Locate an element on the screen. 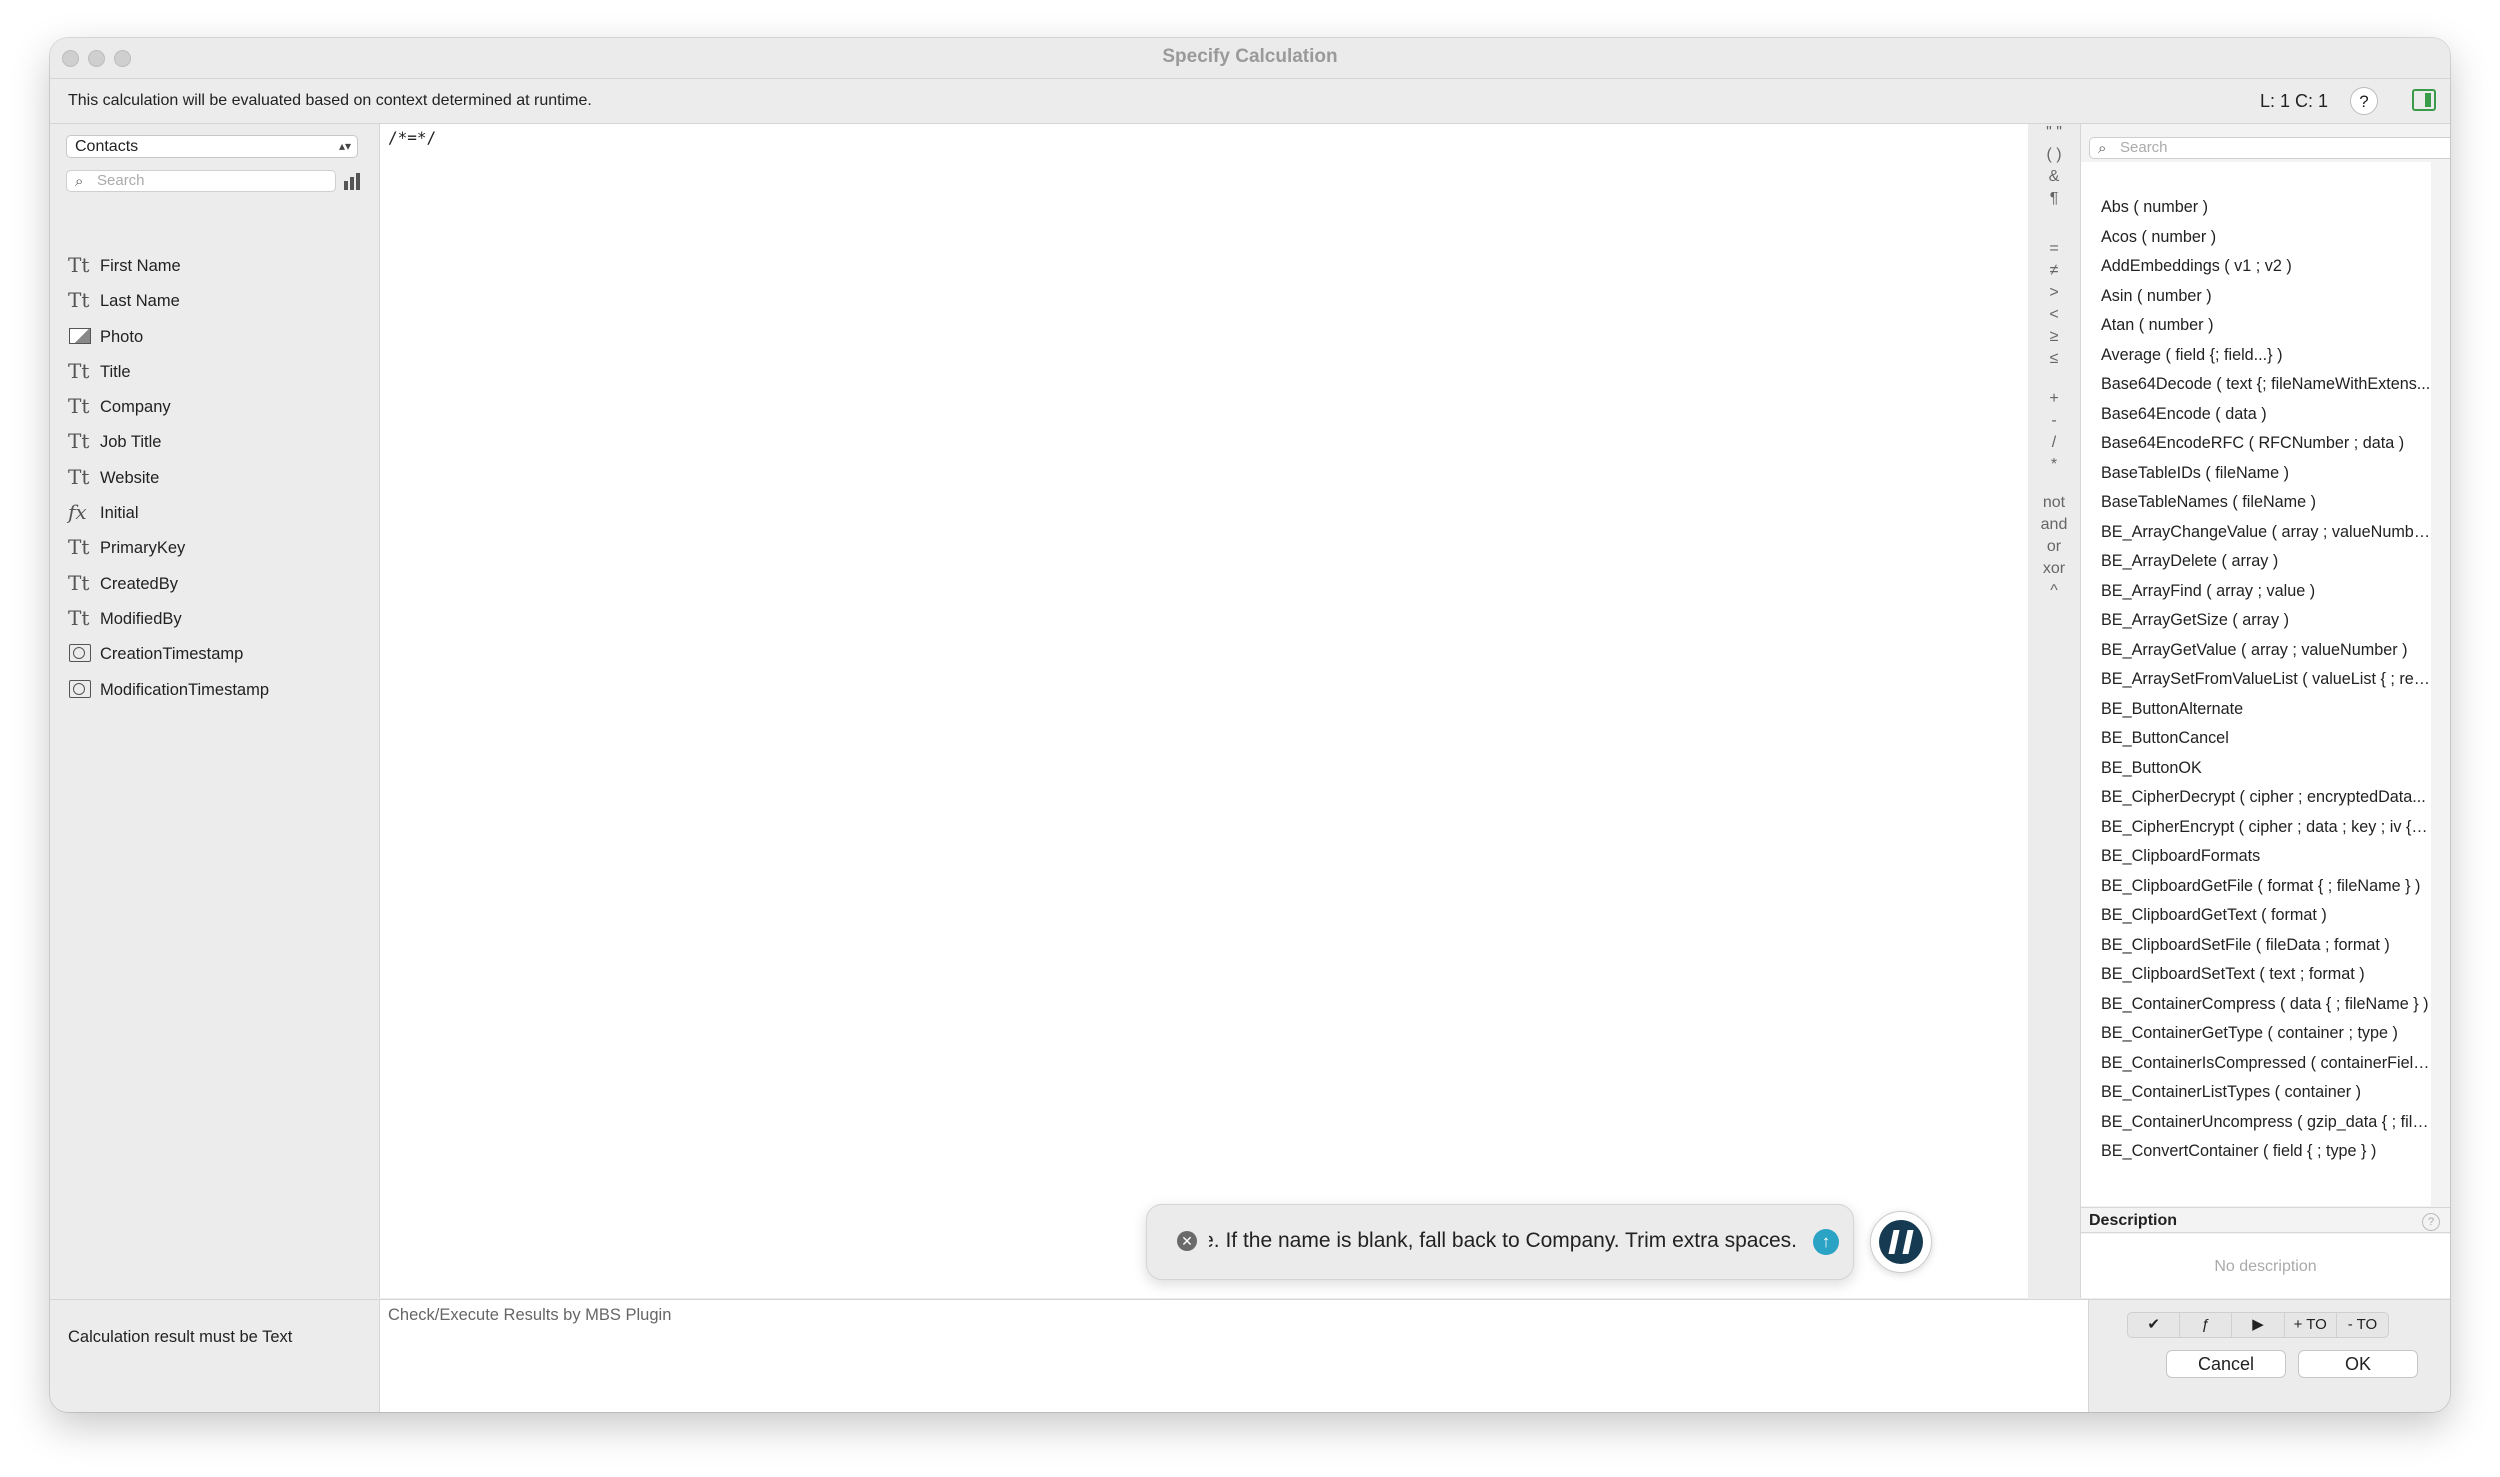 This screenshot has height=1477, width=2500. operator-greater-equal: ≥ is located at coordinates (2054, 337).